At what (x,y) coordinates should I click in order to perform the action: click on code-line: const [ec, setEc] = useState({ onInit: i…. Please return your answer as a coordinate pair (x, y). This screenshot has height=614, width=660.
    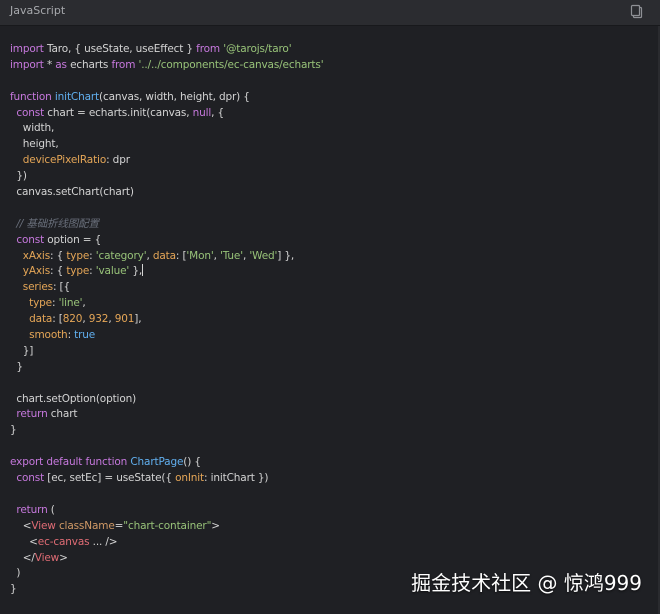
    Looking at the image, I should click on (142, 478).